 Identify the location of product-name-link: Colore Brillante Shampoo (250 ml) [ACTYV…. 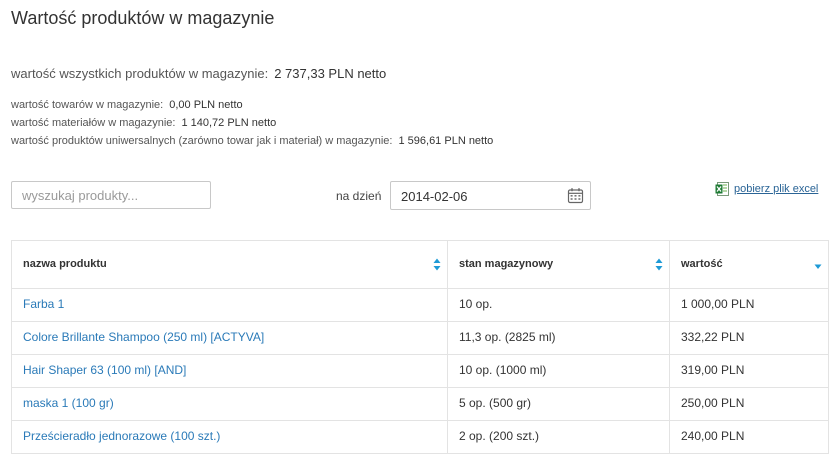
(229, 338).